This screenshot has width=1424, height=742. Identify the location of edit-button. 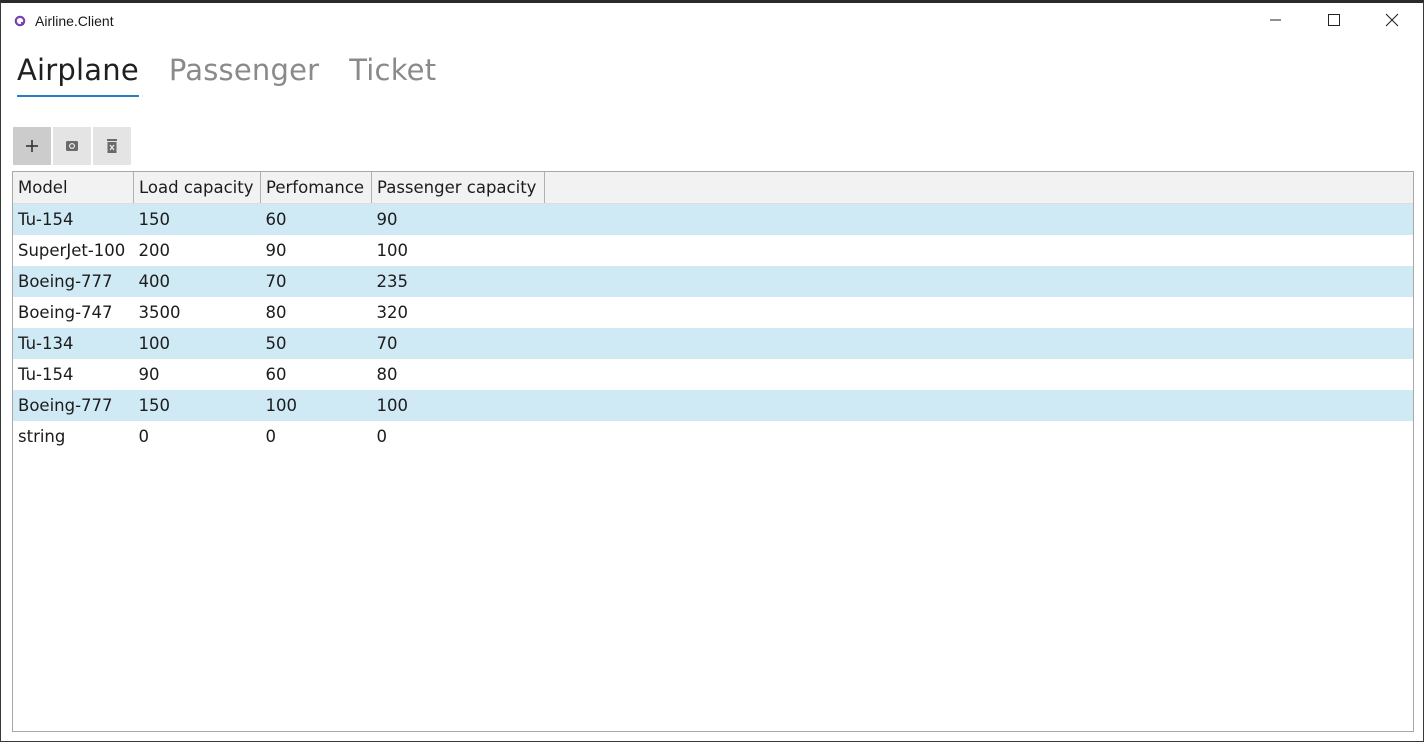
(72, 146).